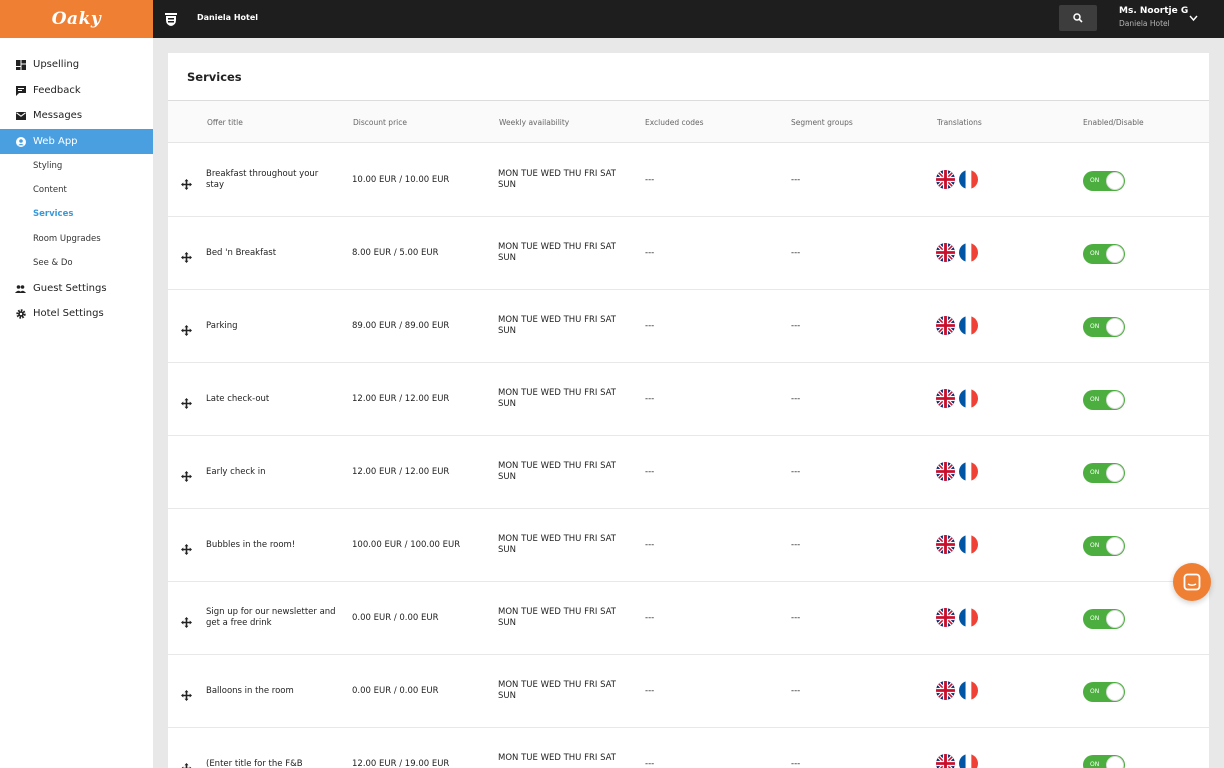 The height and width of the screenshot is (768, 1224). I want to click on column-header-weekly-availability: Weekly availability, so click(534, 122).